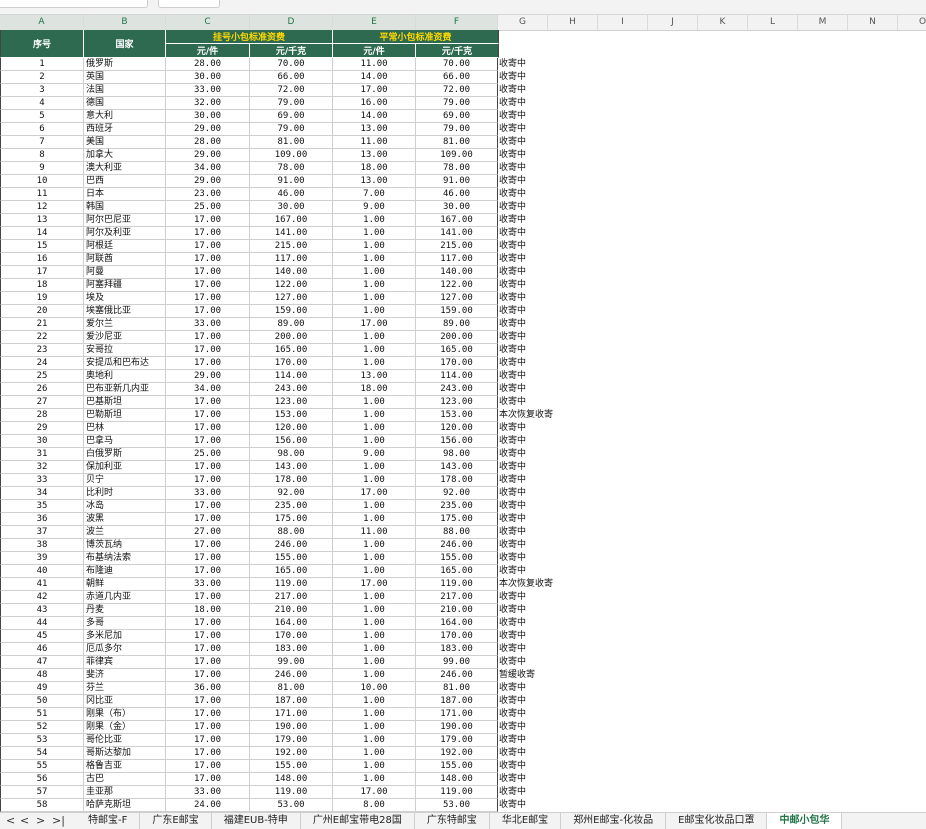 The height and width of the screenshot is (829, 926). What do you see at coordinates (559, 584) in the screenshot?
I see `status-cell: 本次恢复收寄` at bounding box center [559, 584].